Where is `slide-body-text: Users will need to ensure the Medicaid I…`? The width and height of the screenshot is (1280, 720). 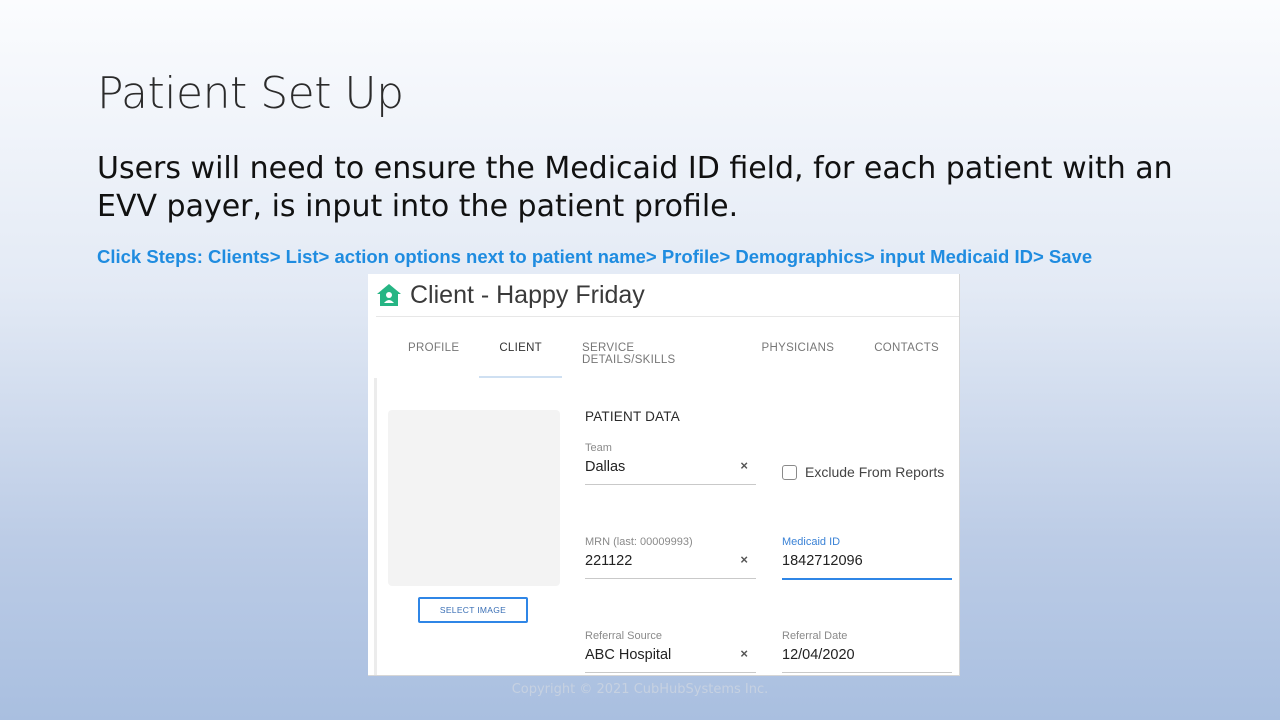
slide-body-text: Users will need to ensure the Medicaid I… is located at coordinates (635, 187).